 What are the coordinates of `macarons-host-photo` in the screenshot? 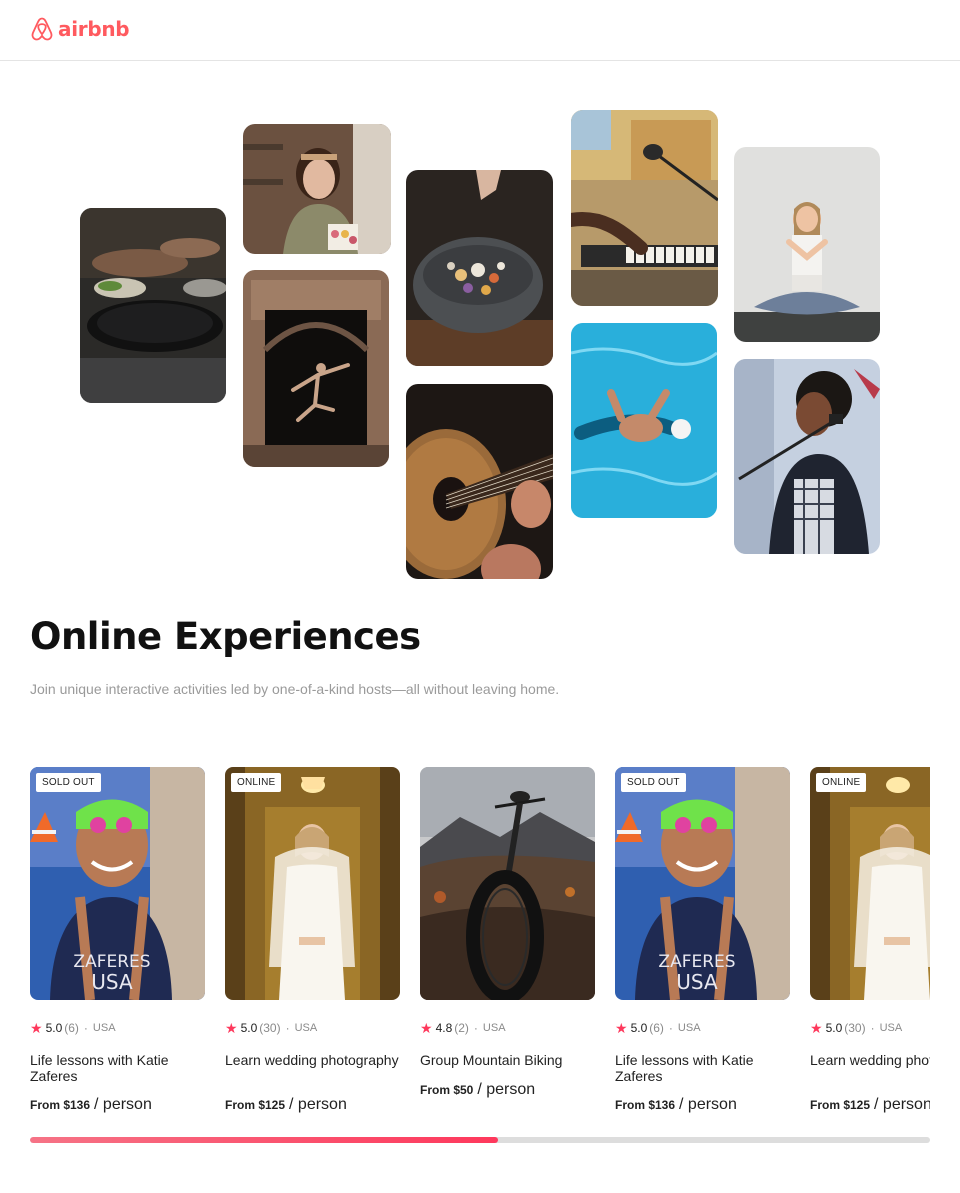 It's located at (317, 189).